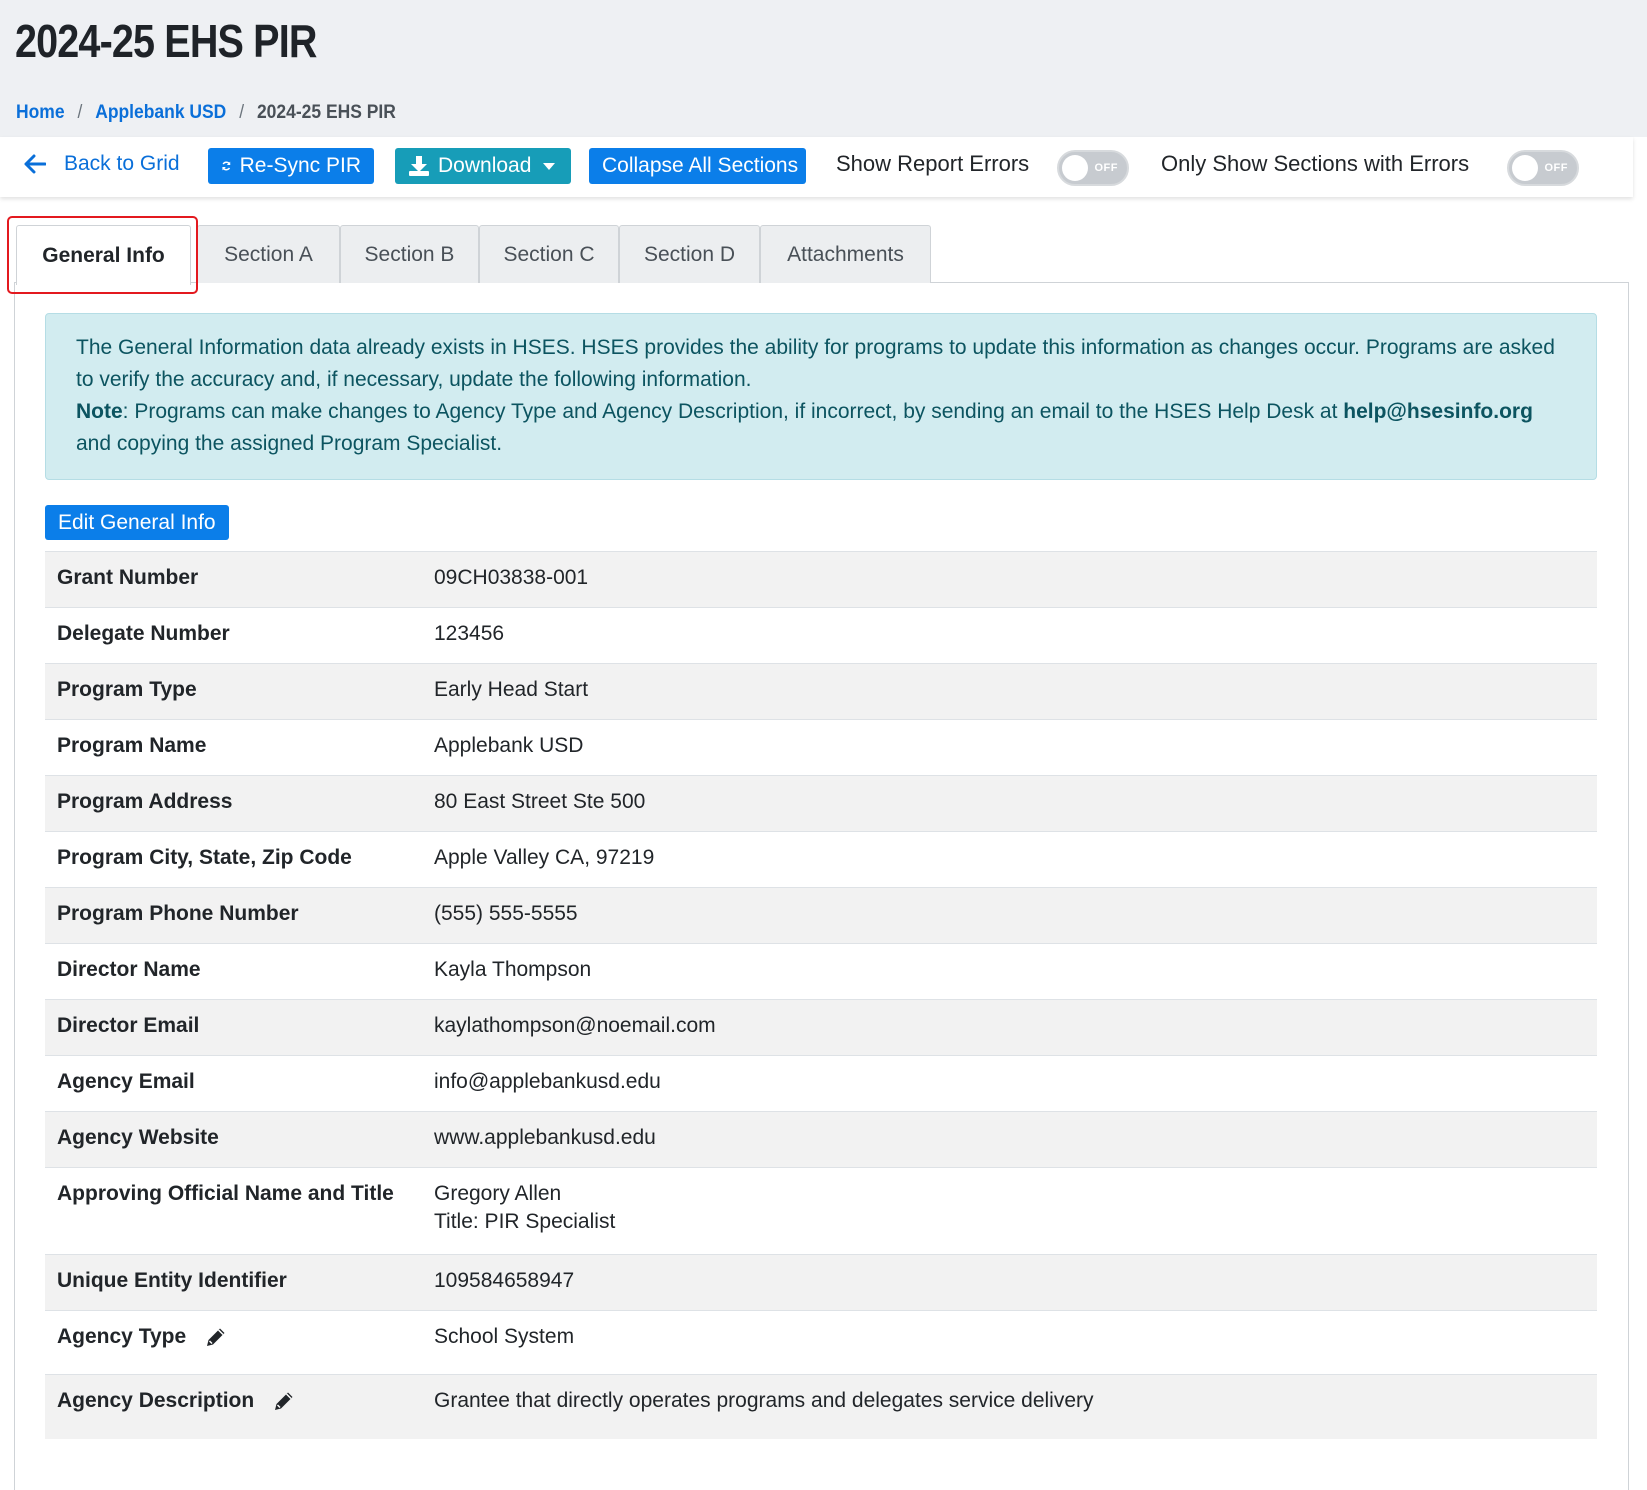  Describe the element at coordinates (239, 971) in the screenshot. I see `row-label: Director Name` at that location.